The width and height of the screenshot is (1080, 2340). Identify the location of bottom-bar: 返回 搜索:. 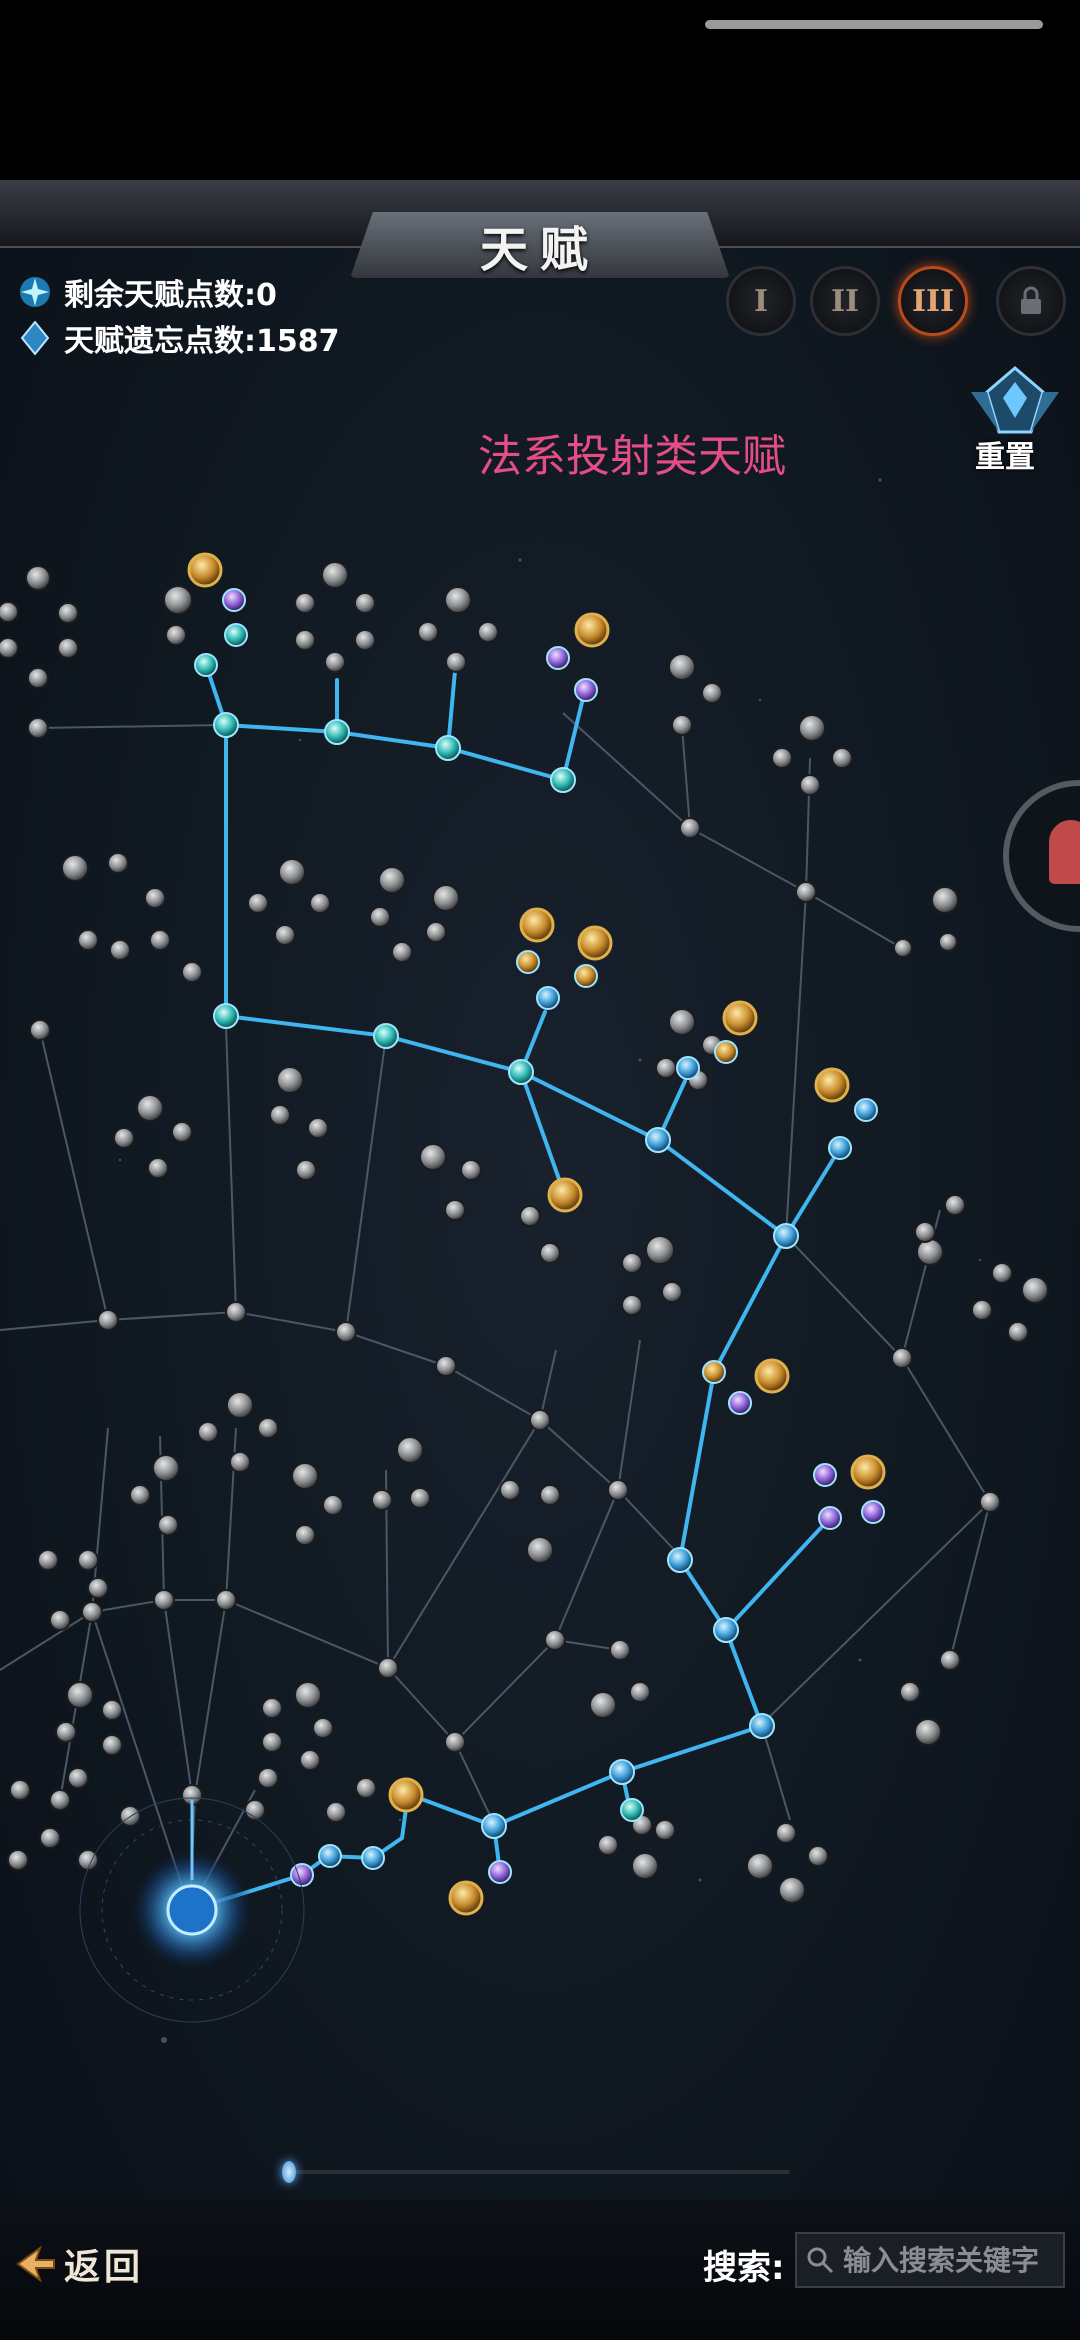
(540, 2270).